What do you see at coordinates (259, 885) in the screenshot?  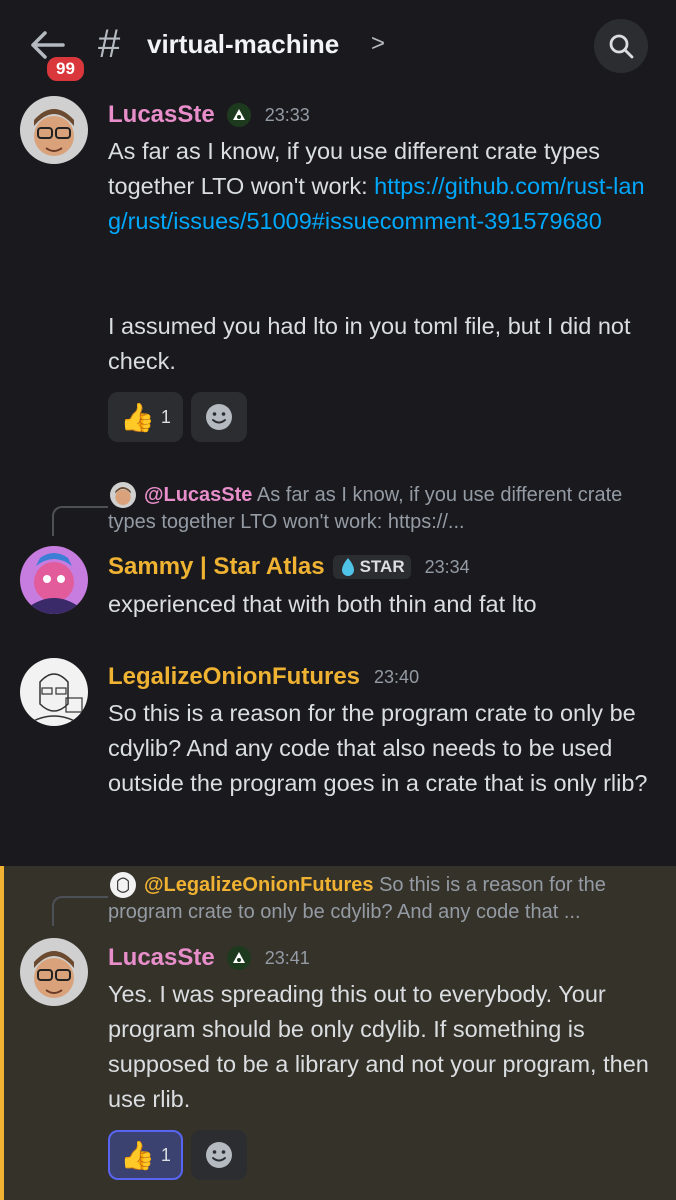 I see `reply-mention: @LegalizeOnionFutures` at bounding box center [259, 885].